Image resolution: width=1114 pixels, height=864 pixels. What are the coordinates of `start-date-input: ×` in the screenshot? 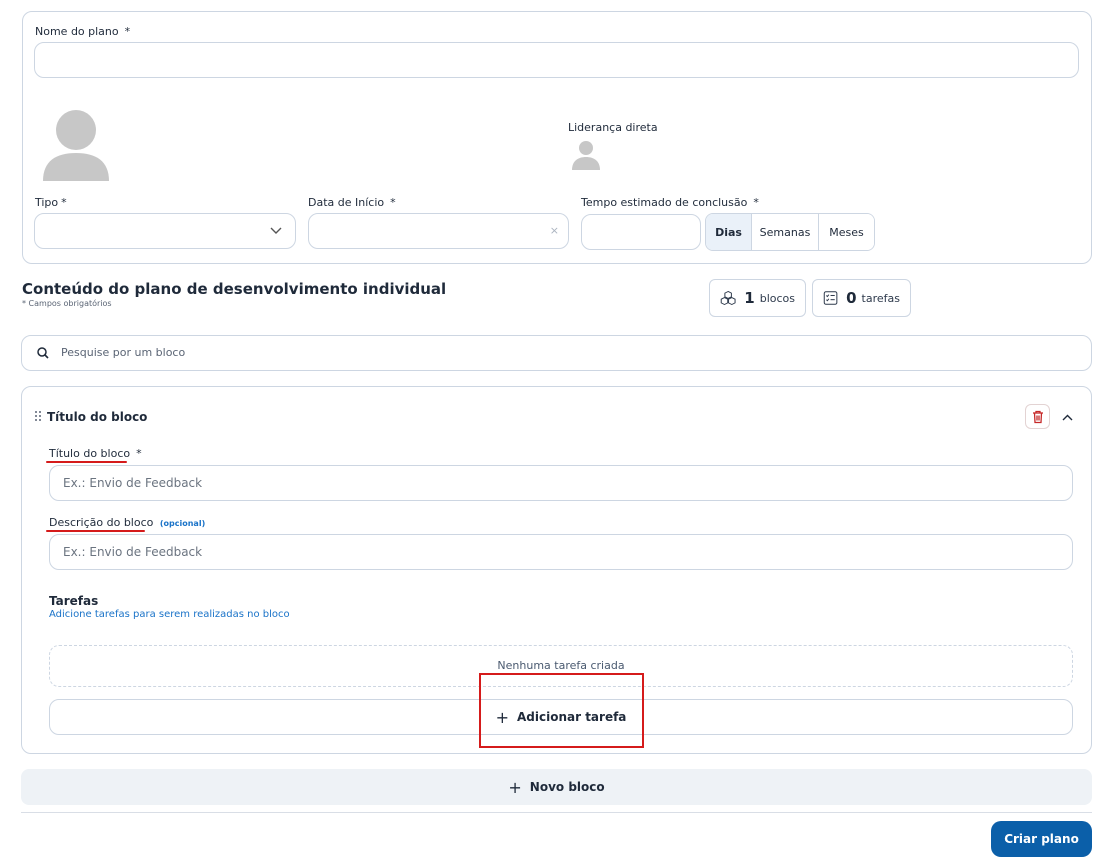 It's located at (438, 231).